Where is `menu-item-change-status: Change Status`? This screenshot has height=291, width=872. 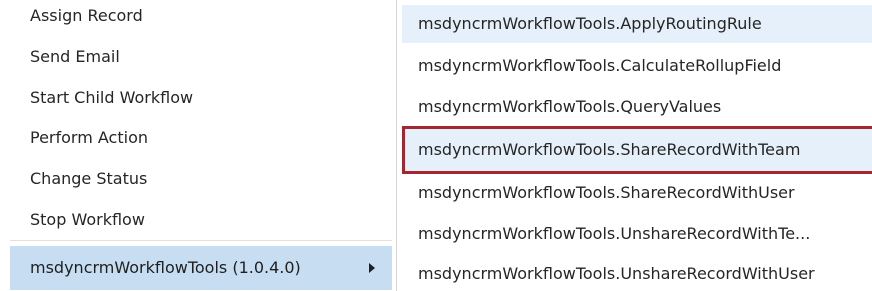
menu-item-change-status: Change Status is located at coordinates (88, 179).